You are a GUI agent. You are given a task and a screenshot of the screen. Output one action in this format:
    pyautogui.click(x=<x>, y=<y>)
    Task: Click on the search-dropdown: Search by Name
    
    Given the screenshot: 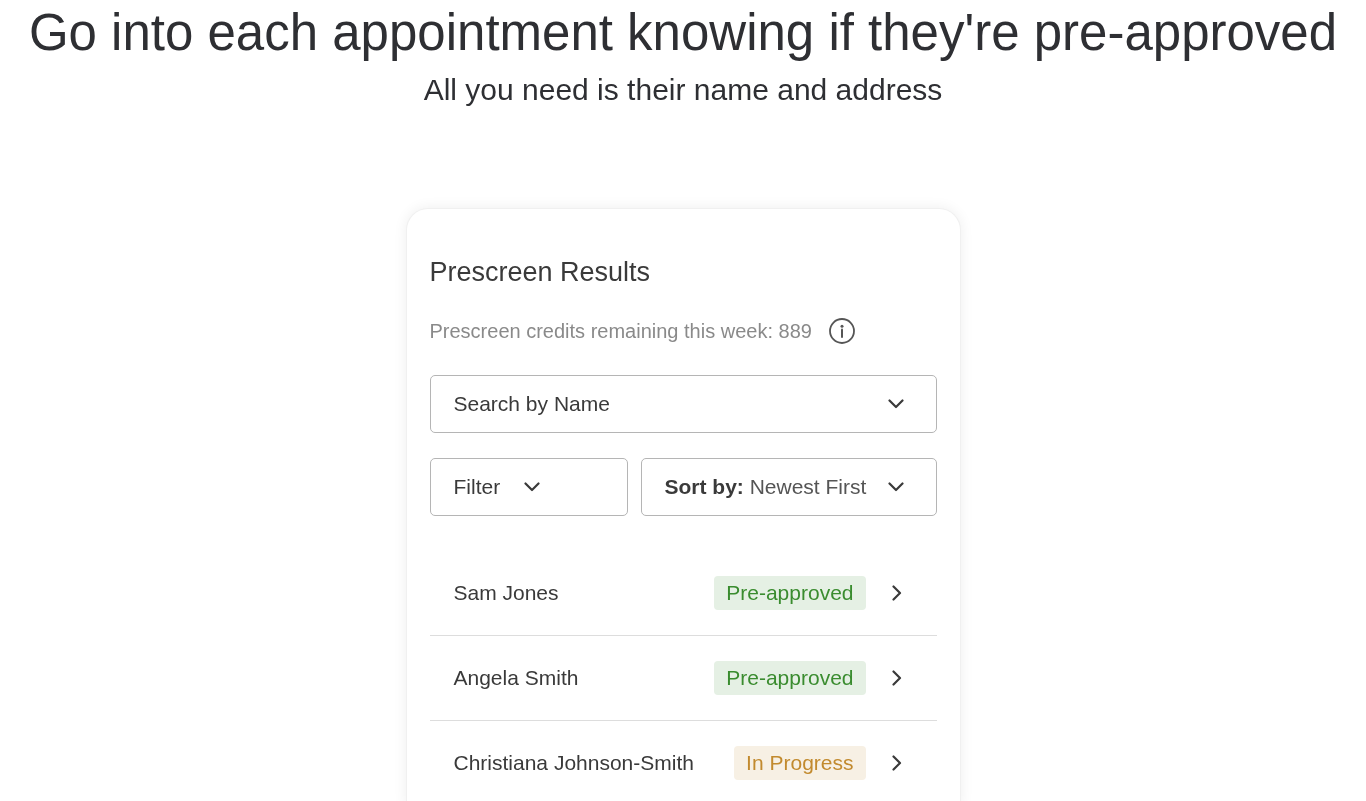 What is the action you would take?
    pyautogui.click(x=683, y=404)
    